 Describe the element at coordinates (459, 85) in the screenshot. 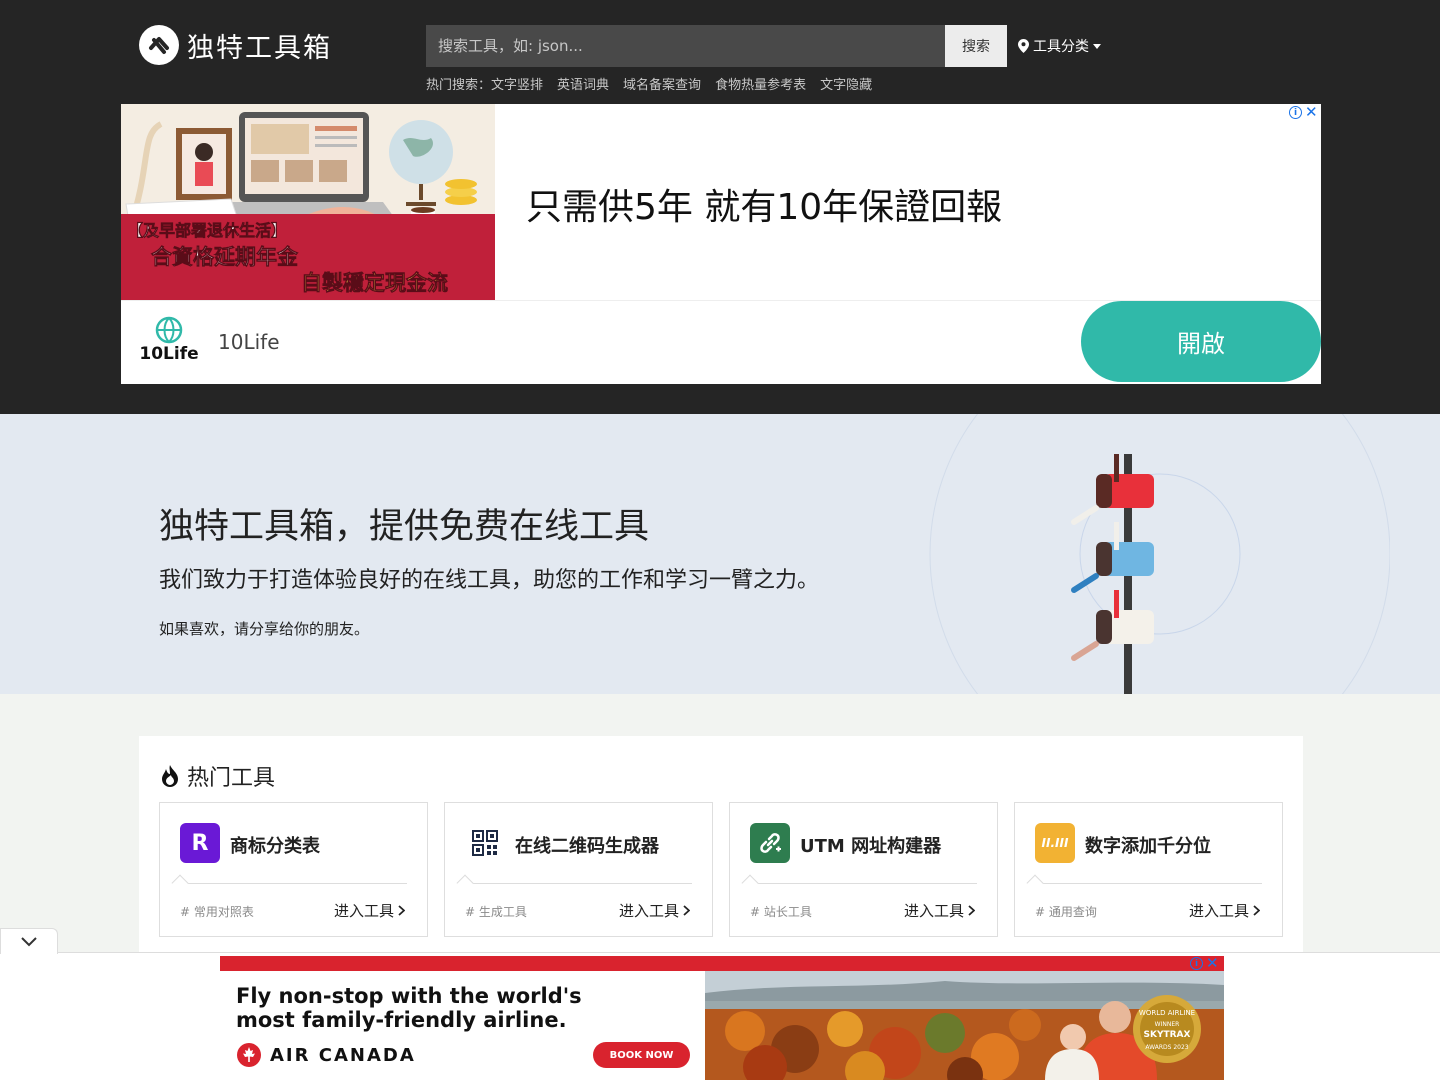

I see `hot-search-label: 热门搜索：` at that location.